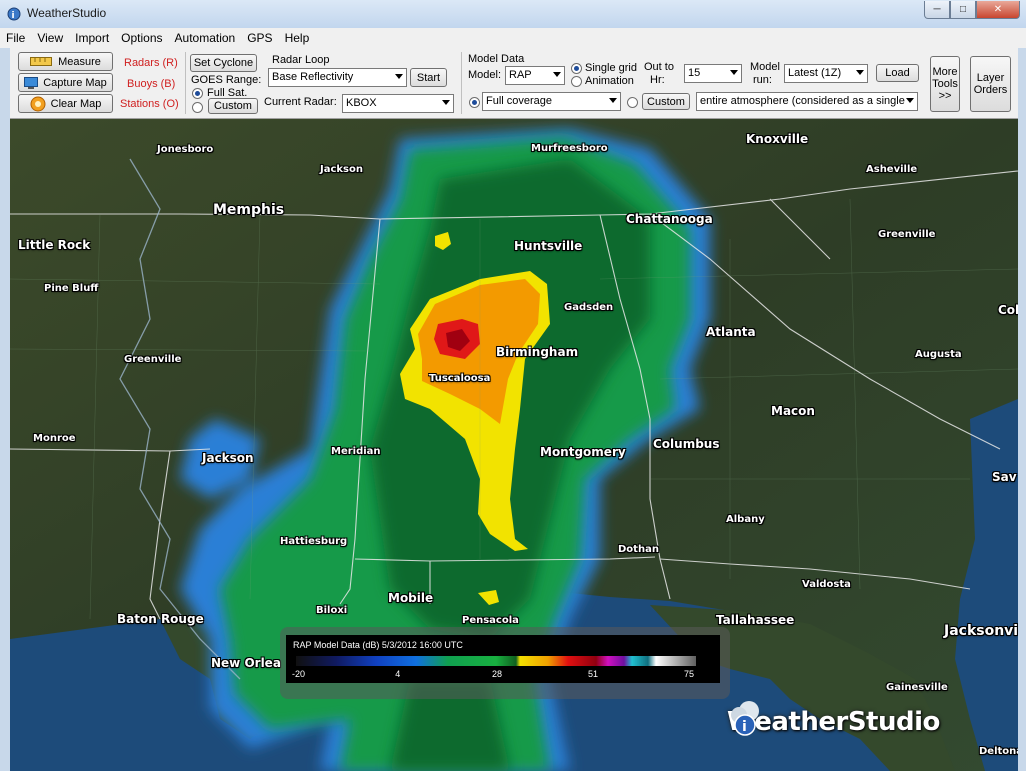 This screenshot has width=1026, height=771. What do you see at coordinates (686, 444) in the screenshot?
I see `city-label: Columbus` at bounding box center [686, 444].